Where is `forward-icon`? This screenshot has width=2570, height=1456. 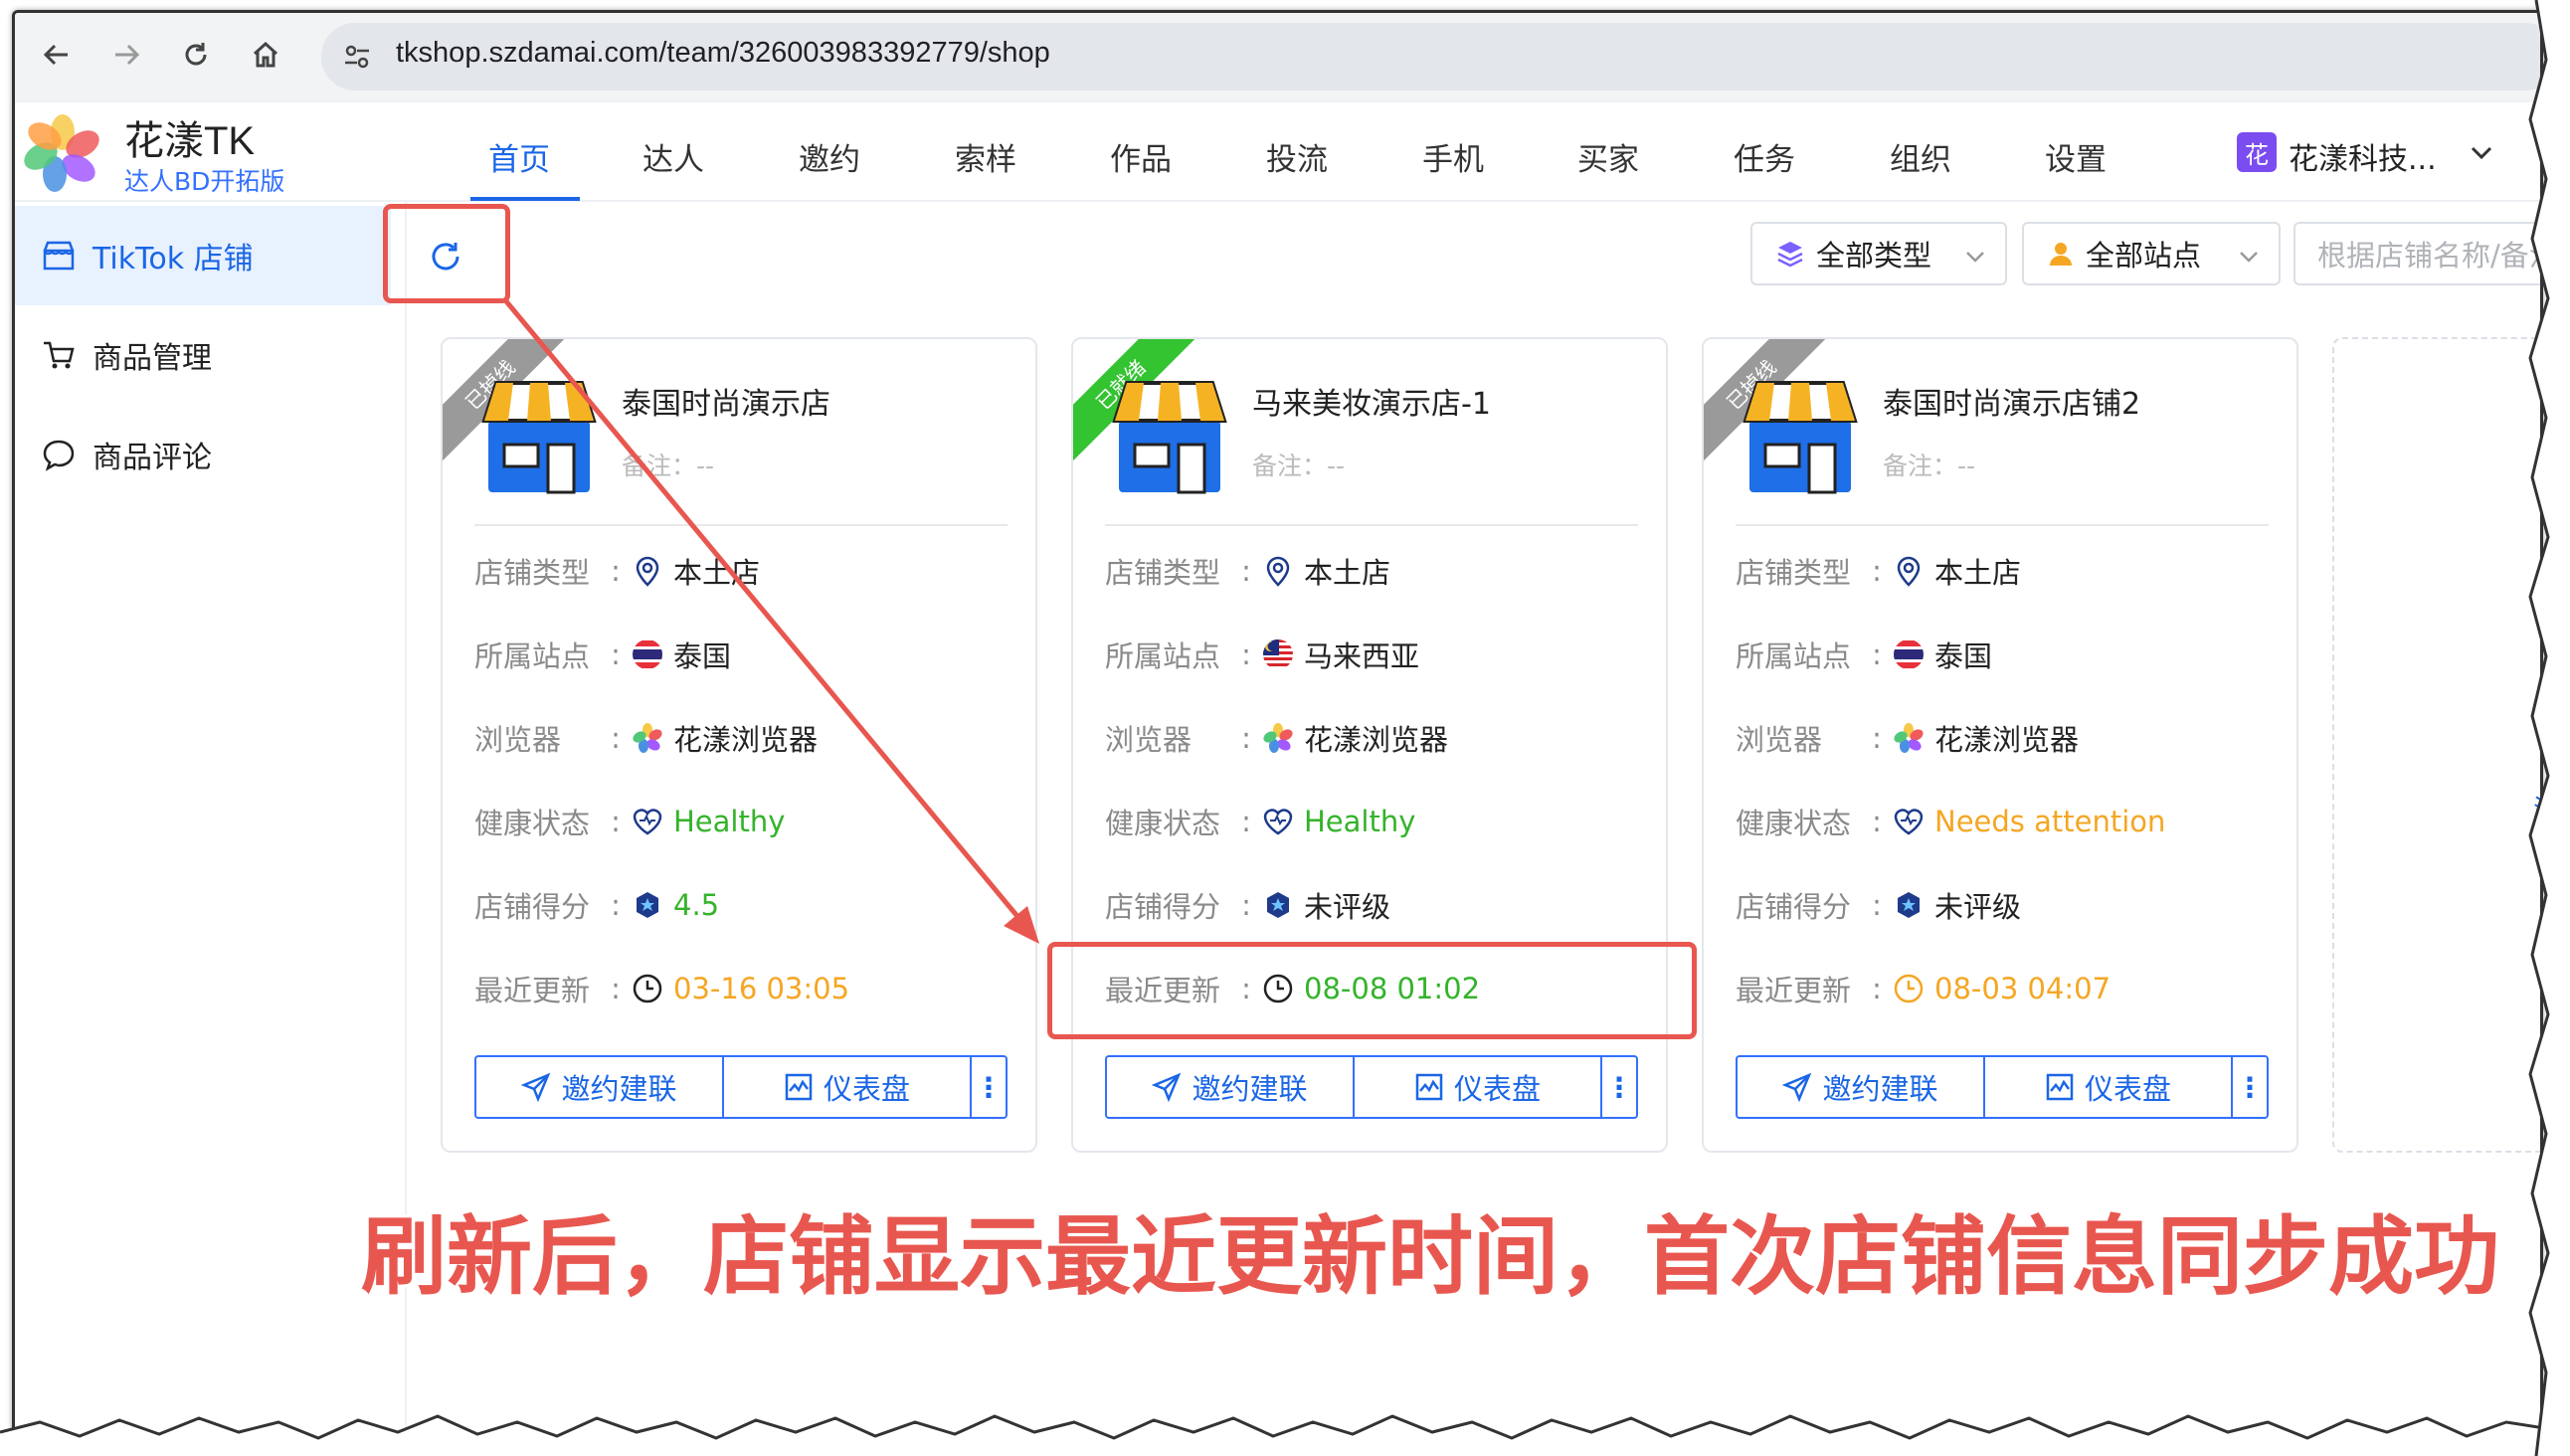 forward-icon is located at coordinates (126, 55).